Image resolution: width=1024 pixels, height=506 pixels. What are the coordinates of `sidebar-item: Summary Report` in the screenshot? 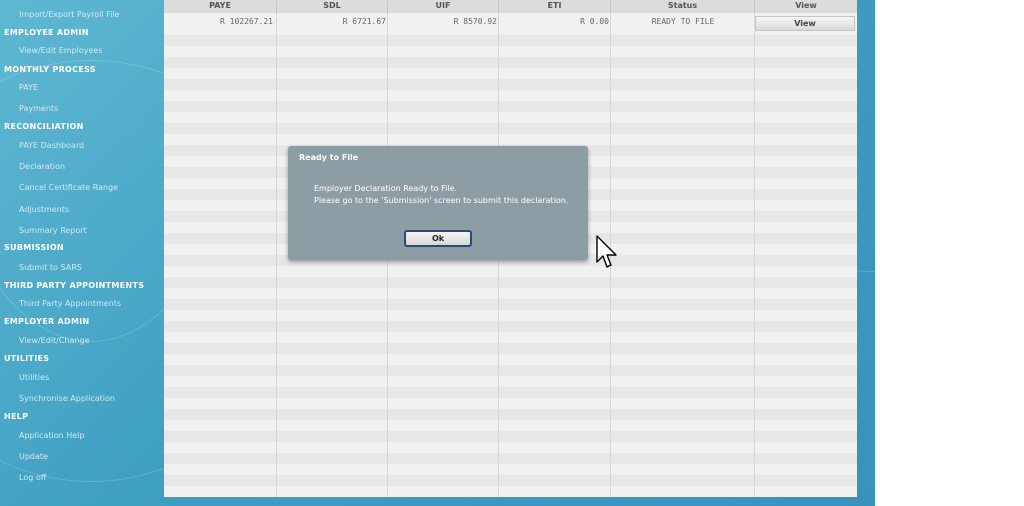 It's located at (91, 231).